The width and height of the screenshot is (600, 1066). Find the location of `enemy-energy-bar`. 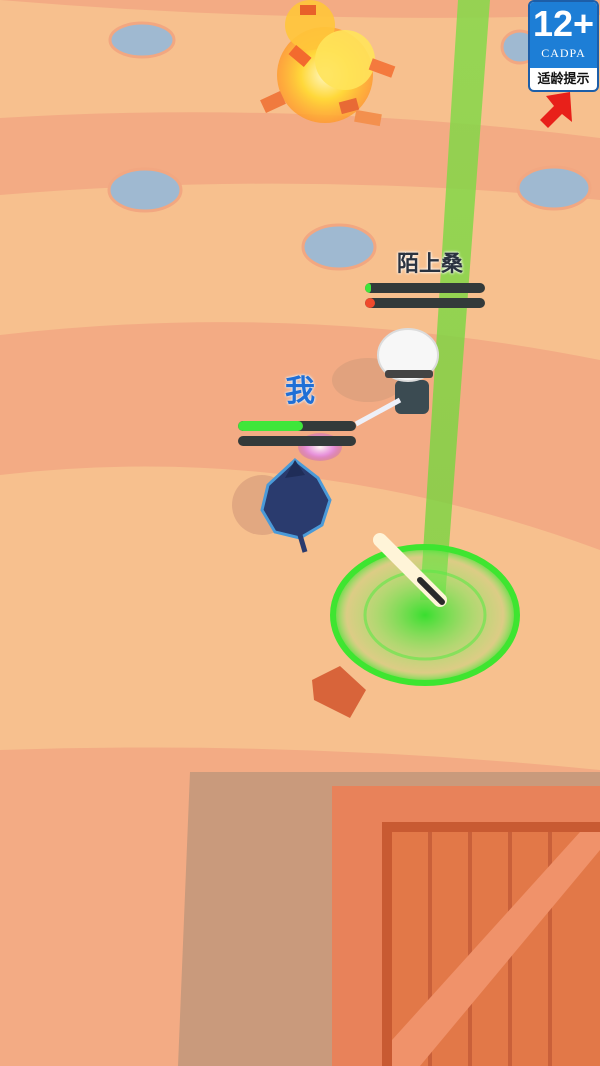

enemy-energy-bar is located at coordinates (425, 303).